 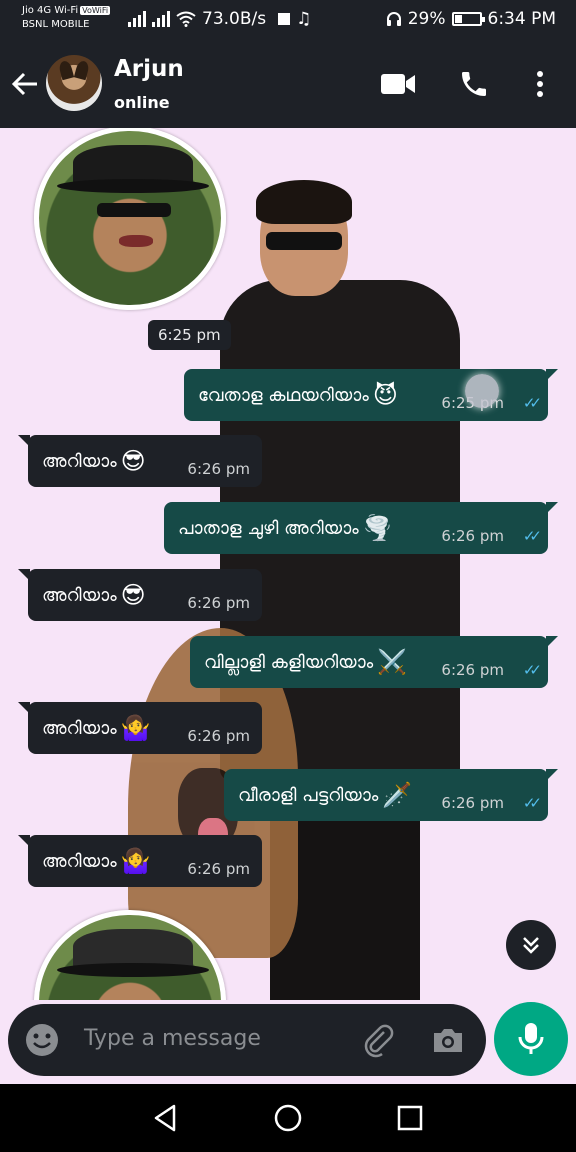 I want to click on system-navigation-bar, so click(x=288, y=1118).